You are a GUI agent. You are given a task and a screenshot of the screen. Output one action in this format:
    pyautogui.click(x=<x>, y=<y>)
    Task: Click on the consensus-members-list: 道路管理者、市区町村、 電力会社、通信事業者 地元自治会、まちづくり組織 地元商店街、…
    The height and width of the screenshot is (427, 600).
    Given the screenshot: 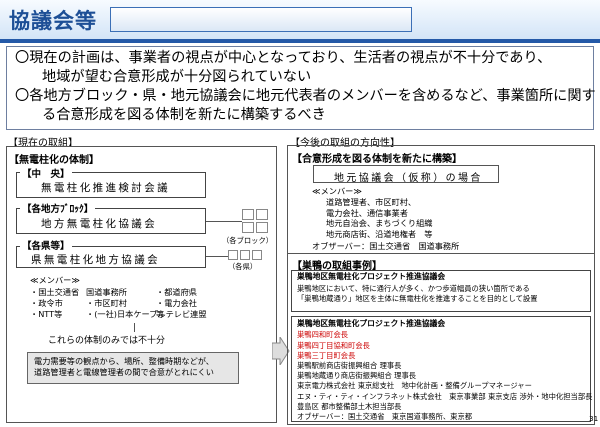 What is the action you would take?
    pyautogui.click(x=379, y=218)
    